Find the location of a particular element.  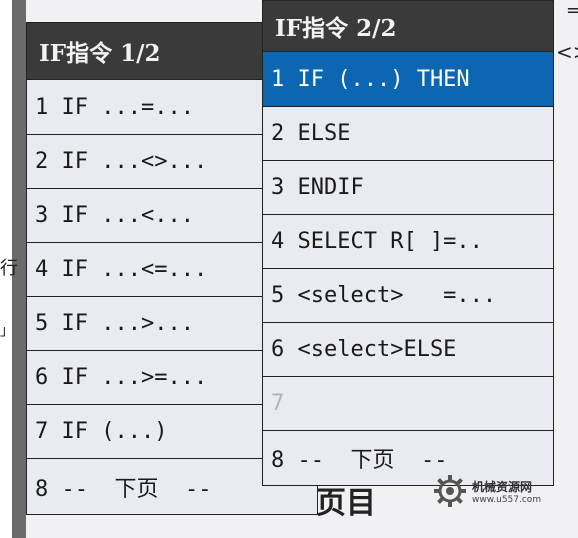

gear-icon is located at coordinates (450, 491).